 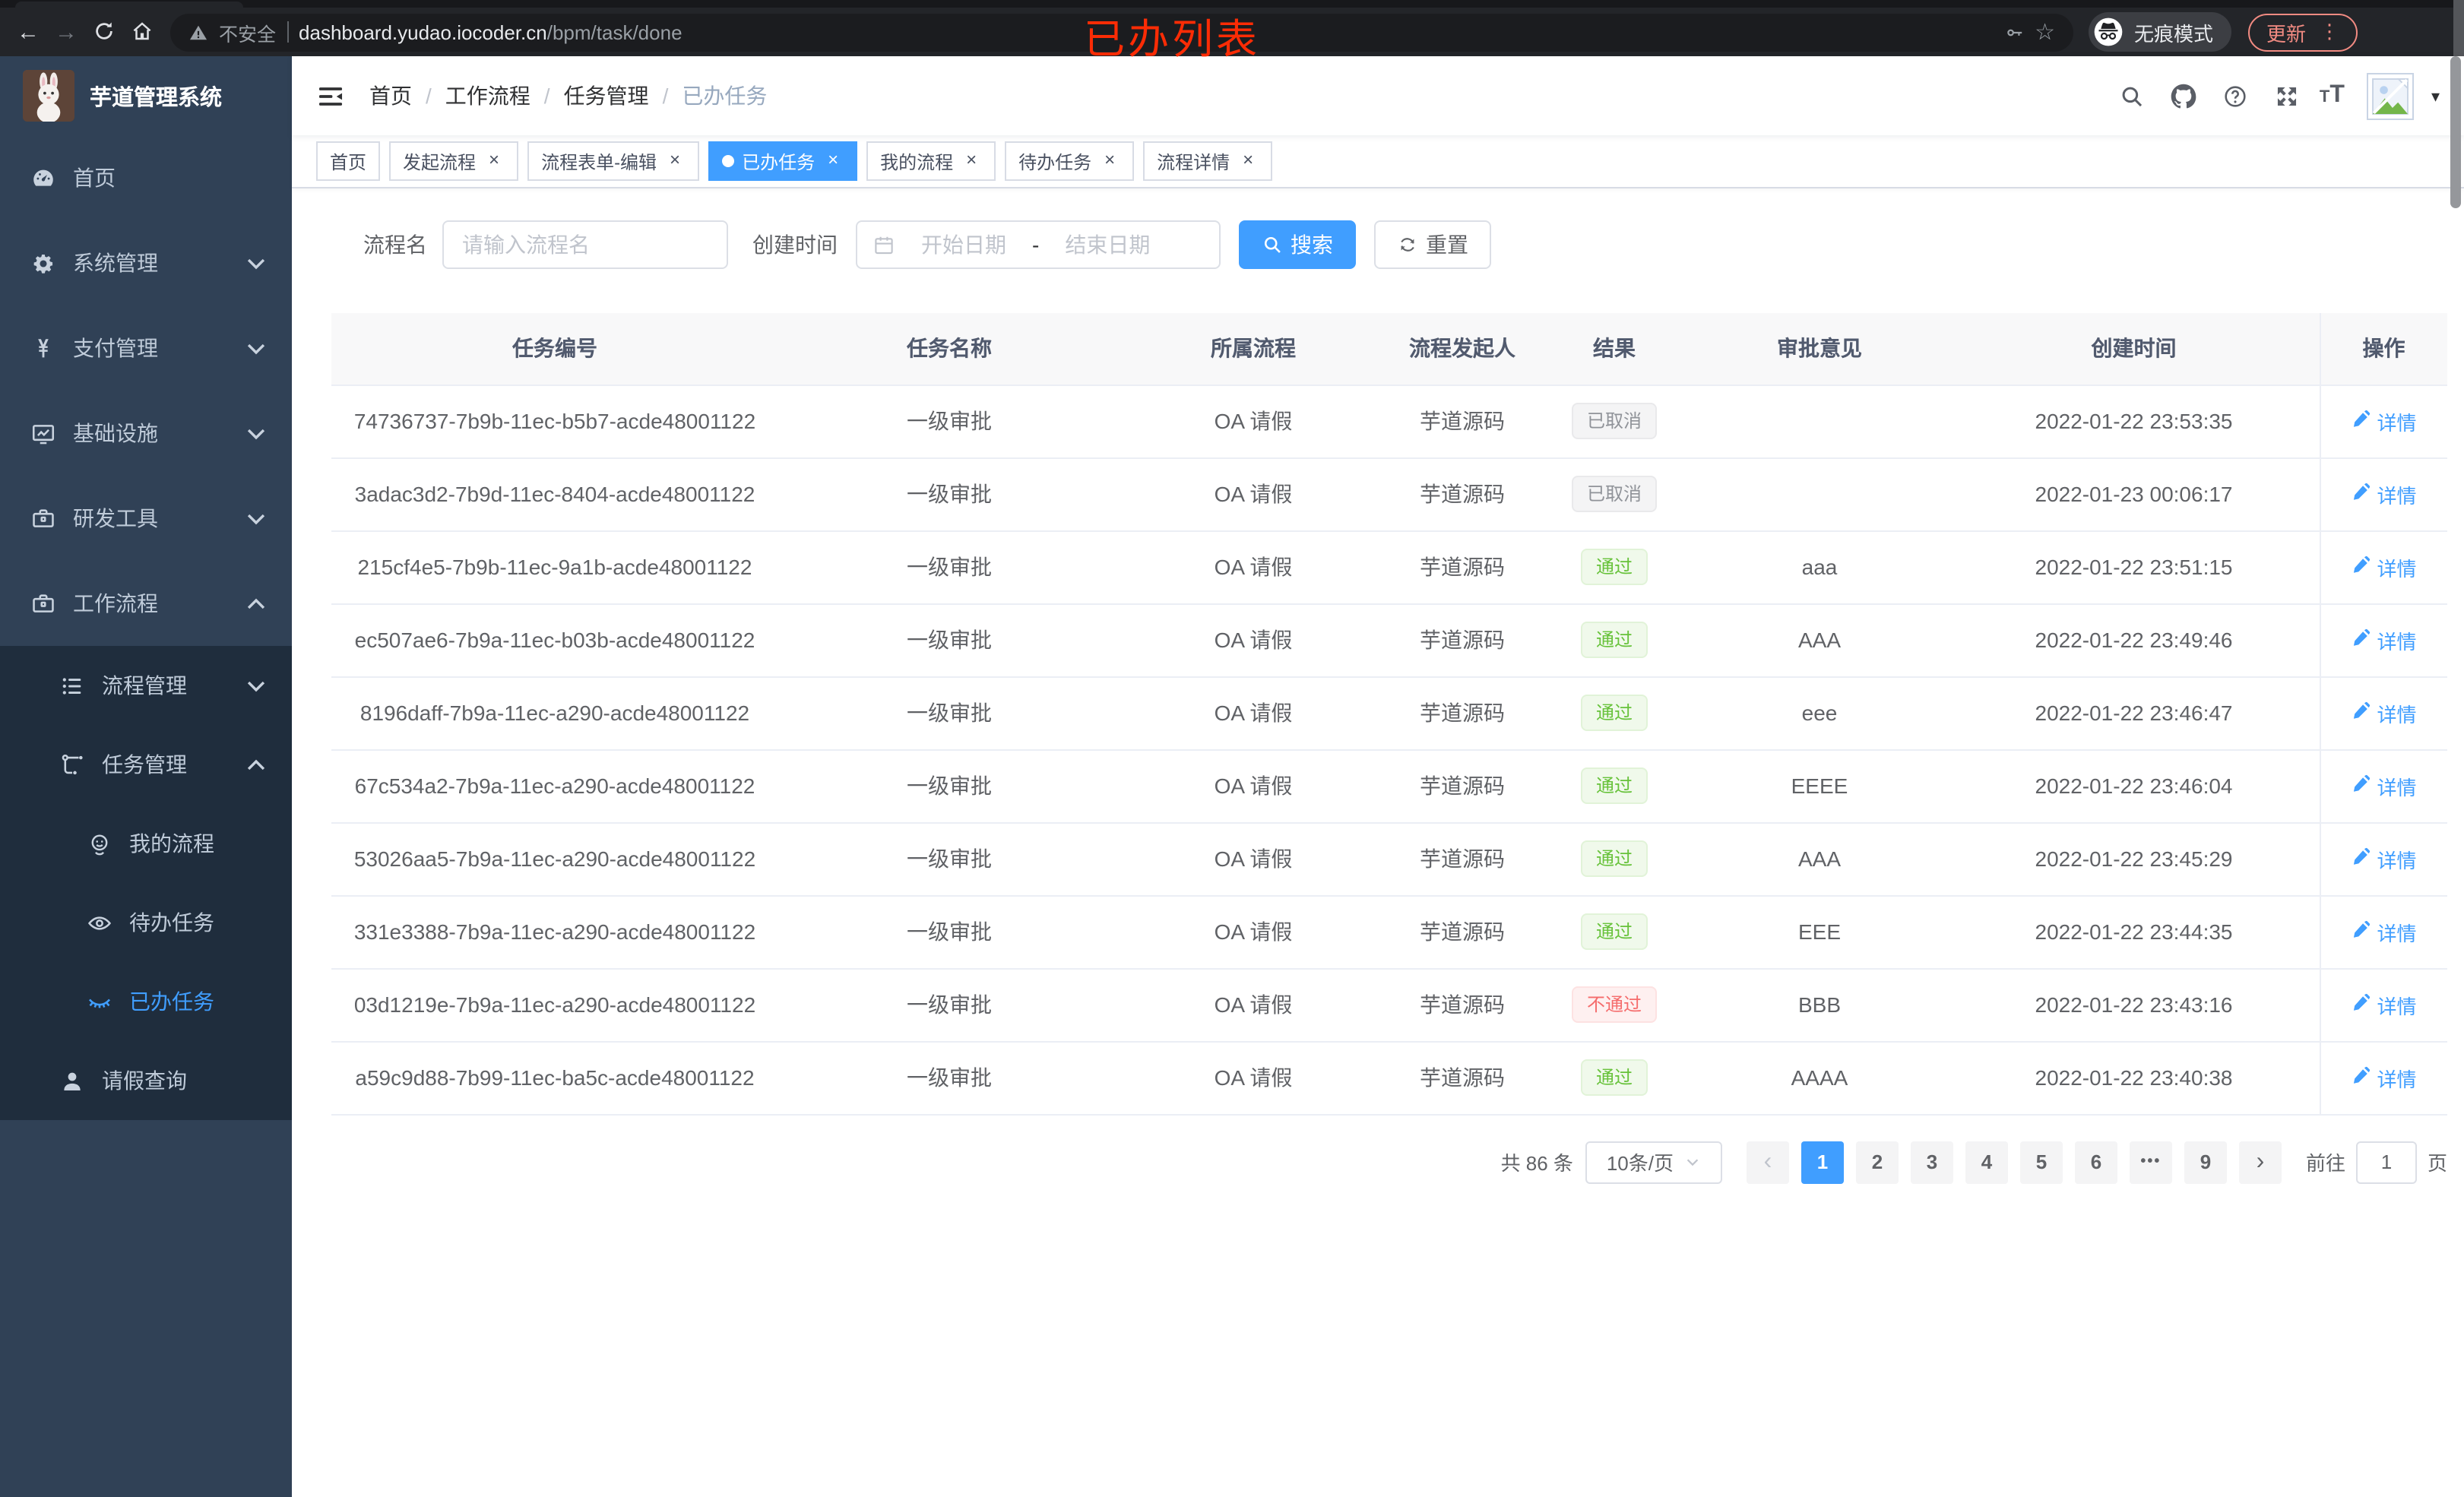 What do you see at coordinates (1653, 1162) in the screenshot?
I see `page-size-select: 10条/页` at bounding box center [1653, 1162].